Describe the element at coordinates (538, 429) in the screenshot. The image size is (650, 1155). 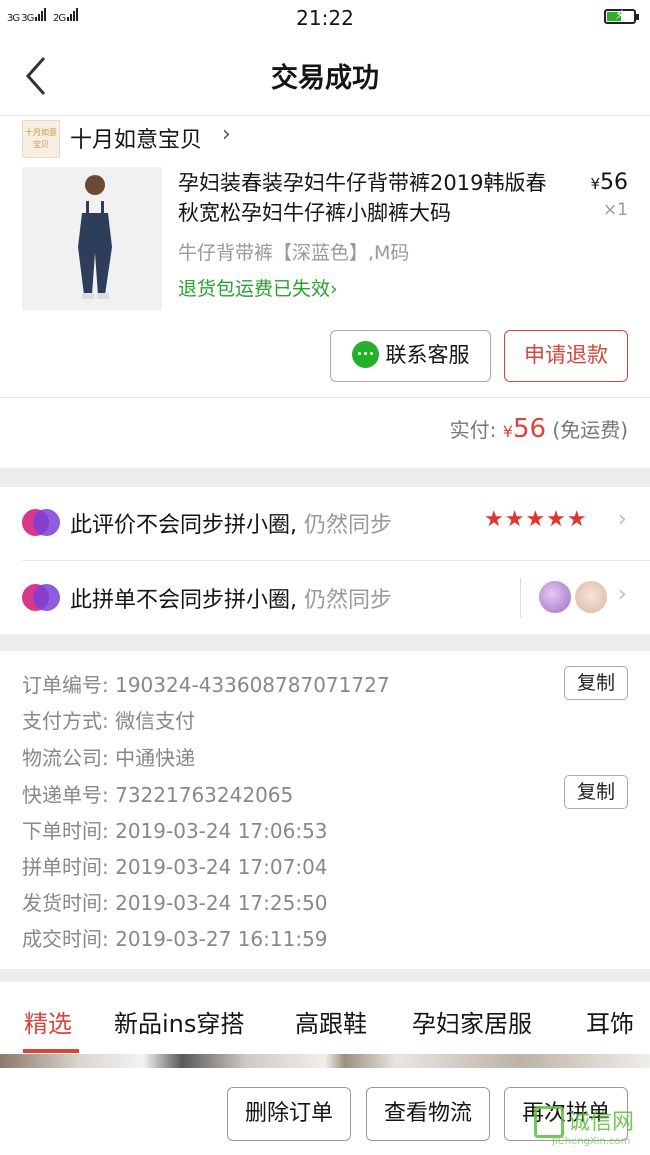
I see `paid-amount: 实付: ¥56 (免运费)` at that location.